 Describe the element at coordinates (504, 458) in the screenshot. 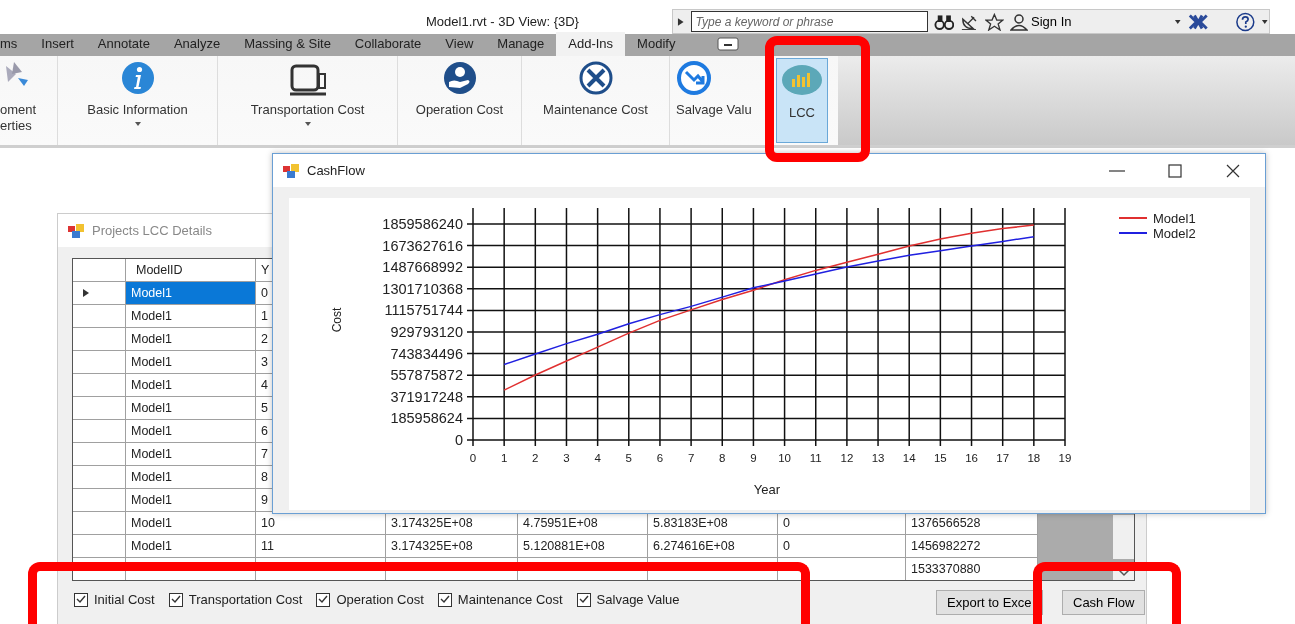

I see `x-tick-label: 1` at that location.